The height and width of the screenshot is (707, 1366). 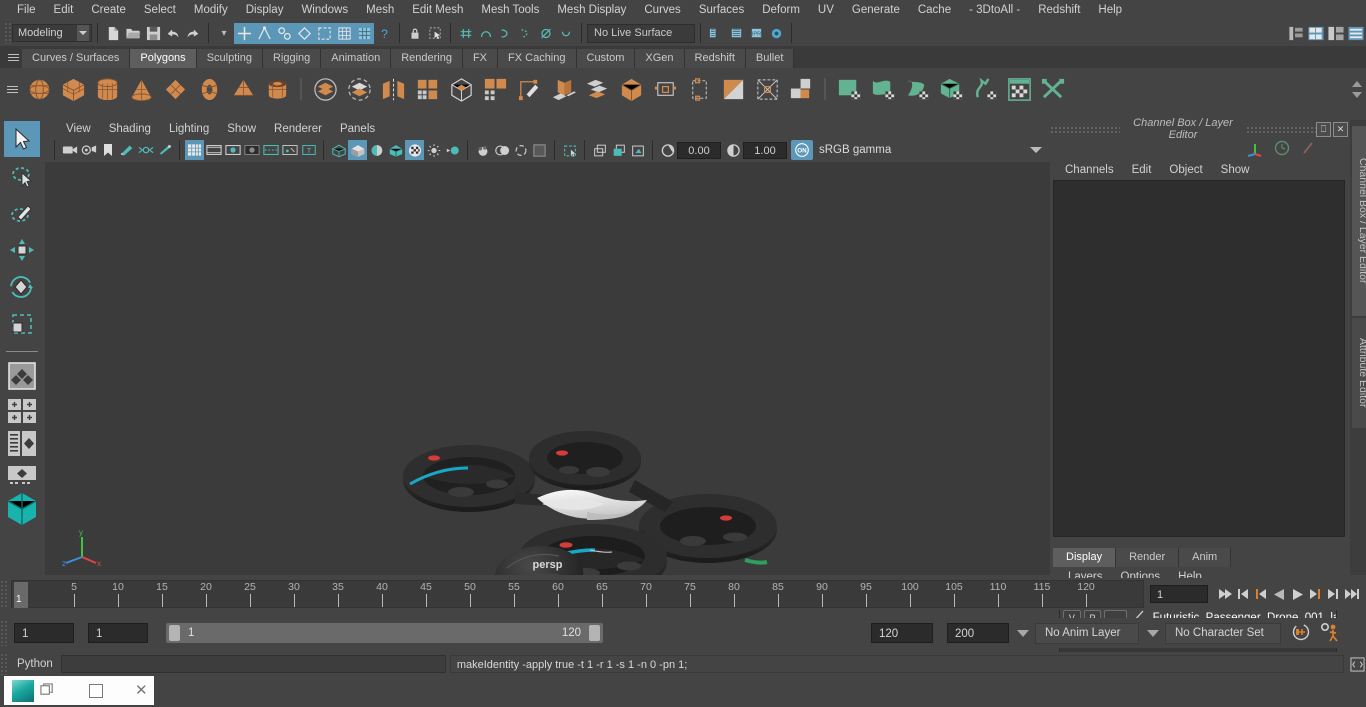 I want to click on command-input, so click(x=253, y=664).